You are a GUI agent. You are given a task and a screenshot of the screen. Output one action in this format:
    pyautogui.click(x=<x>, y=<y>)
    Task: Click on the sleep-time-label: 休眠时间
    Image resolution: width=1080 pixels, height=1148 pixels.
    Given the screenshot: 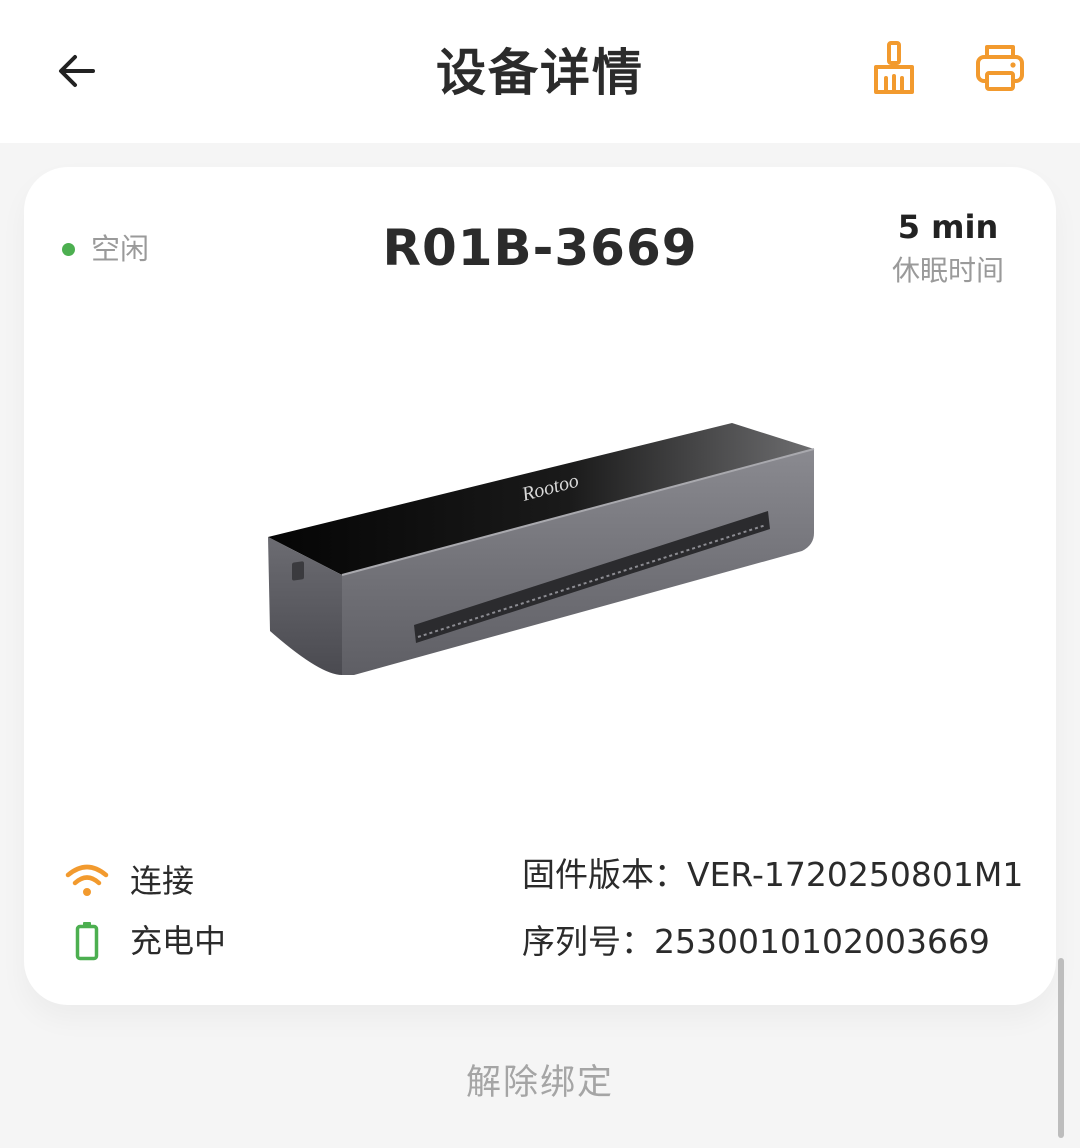 What is the action you would take?
    pyautogui.click(x=947, y=270)
    